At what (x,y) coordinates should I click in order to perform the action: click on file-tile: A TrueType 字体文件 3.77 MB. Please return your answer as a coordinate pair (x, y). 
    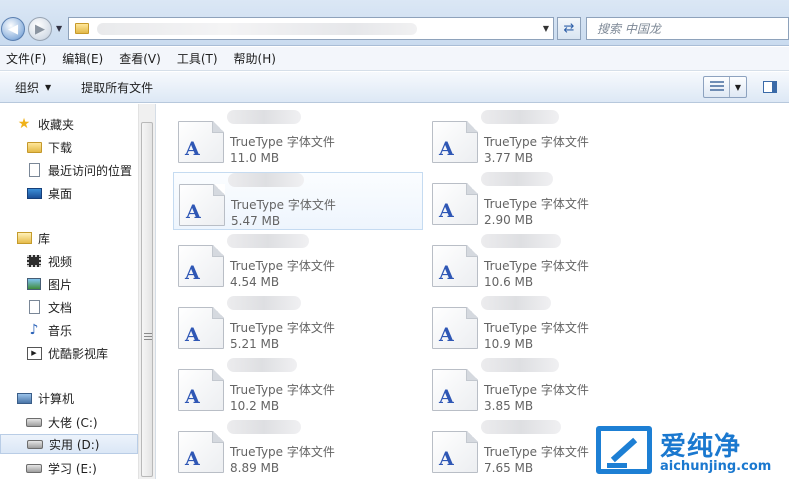
    Looking at the image, I should click on (552, 139).